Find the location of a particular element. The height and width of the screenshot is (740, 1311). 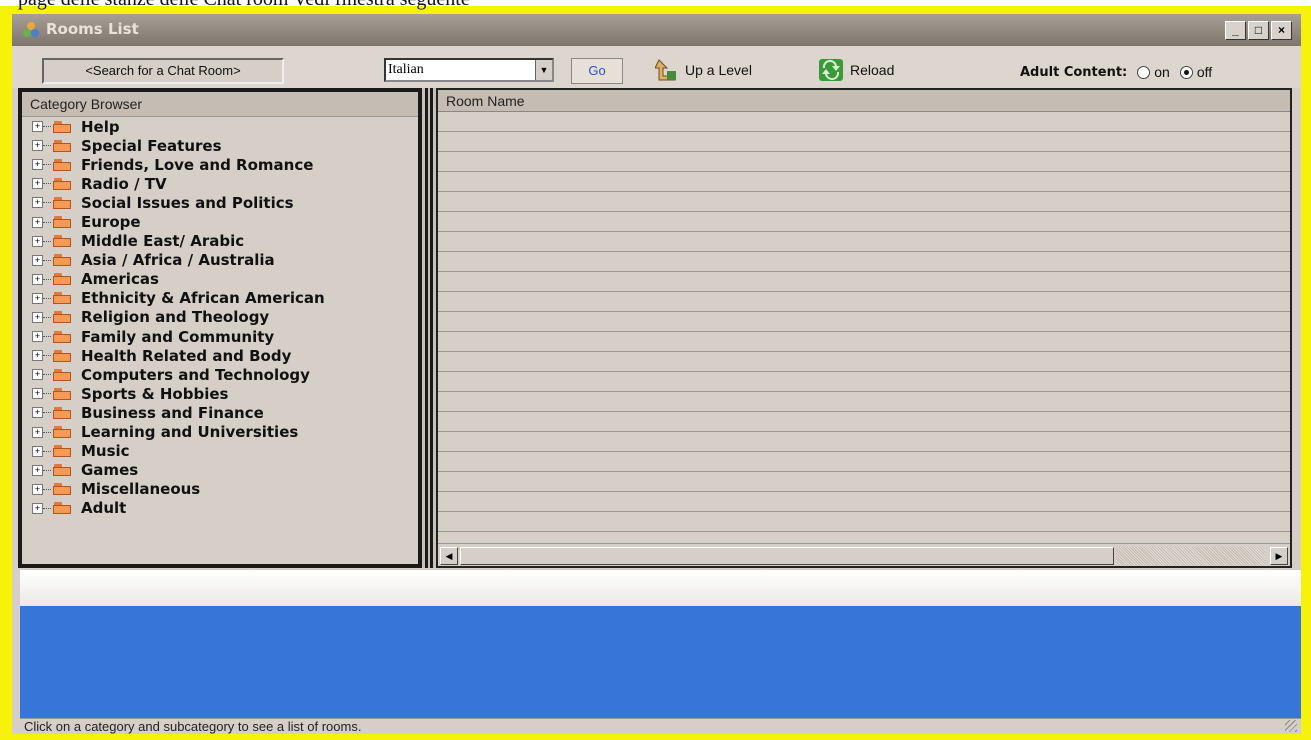

language-select: Italian ▼ is located at coordinates (469, 70).